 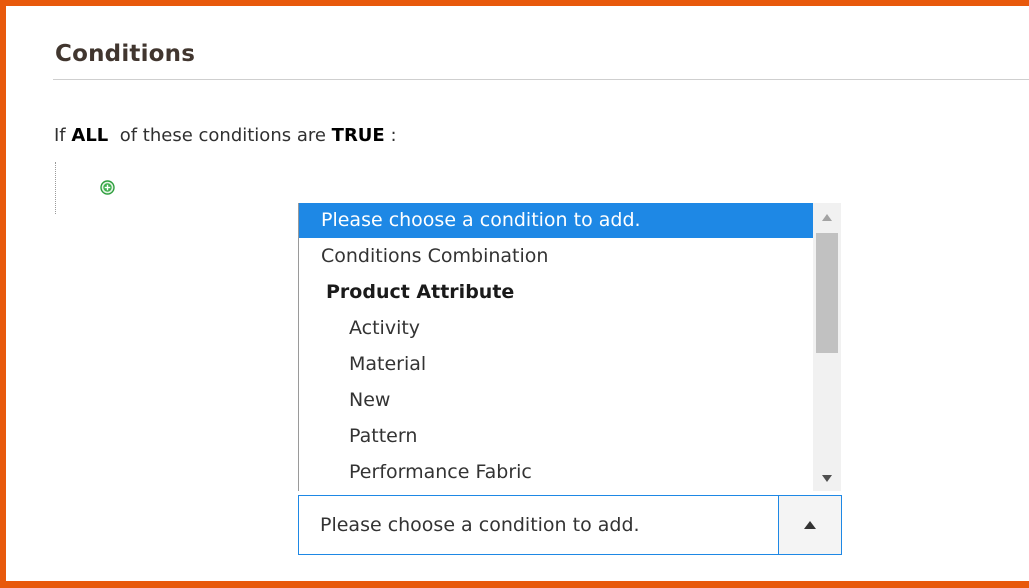 What do you see at coordinates (393, 135) in the screenshot?
I see `rule-suffix: :` at bounding box center [393, 135].